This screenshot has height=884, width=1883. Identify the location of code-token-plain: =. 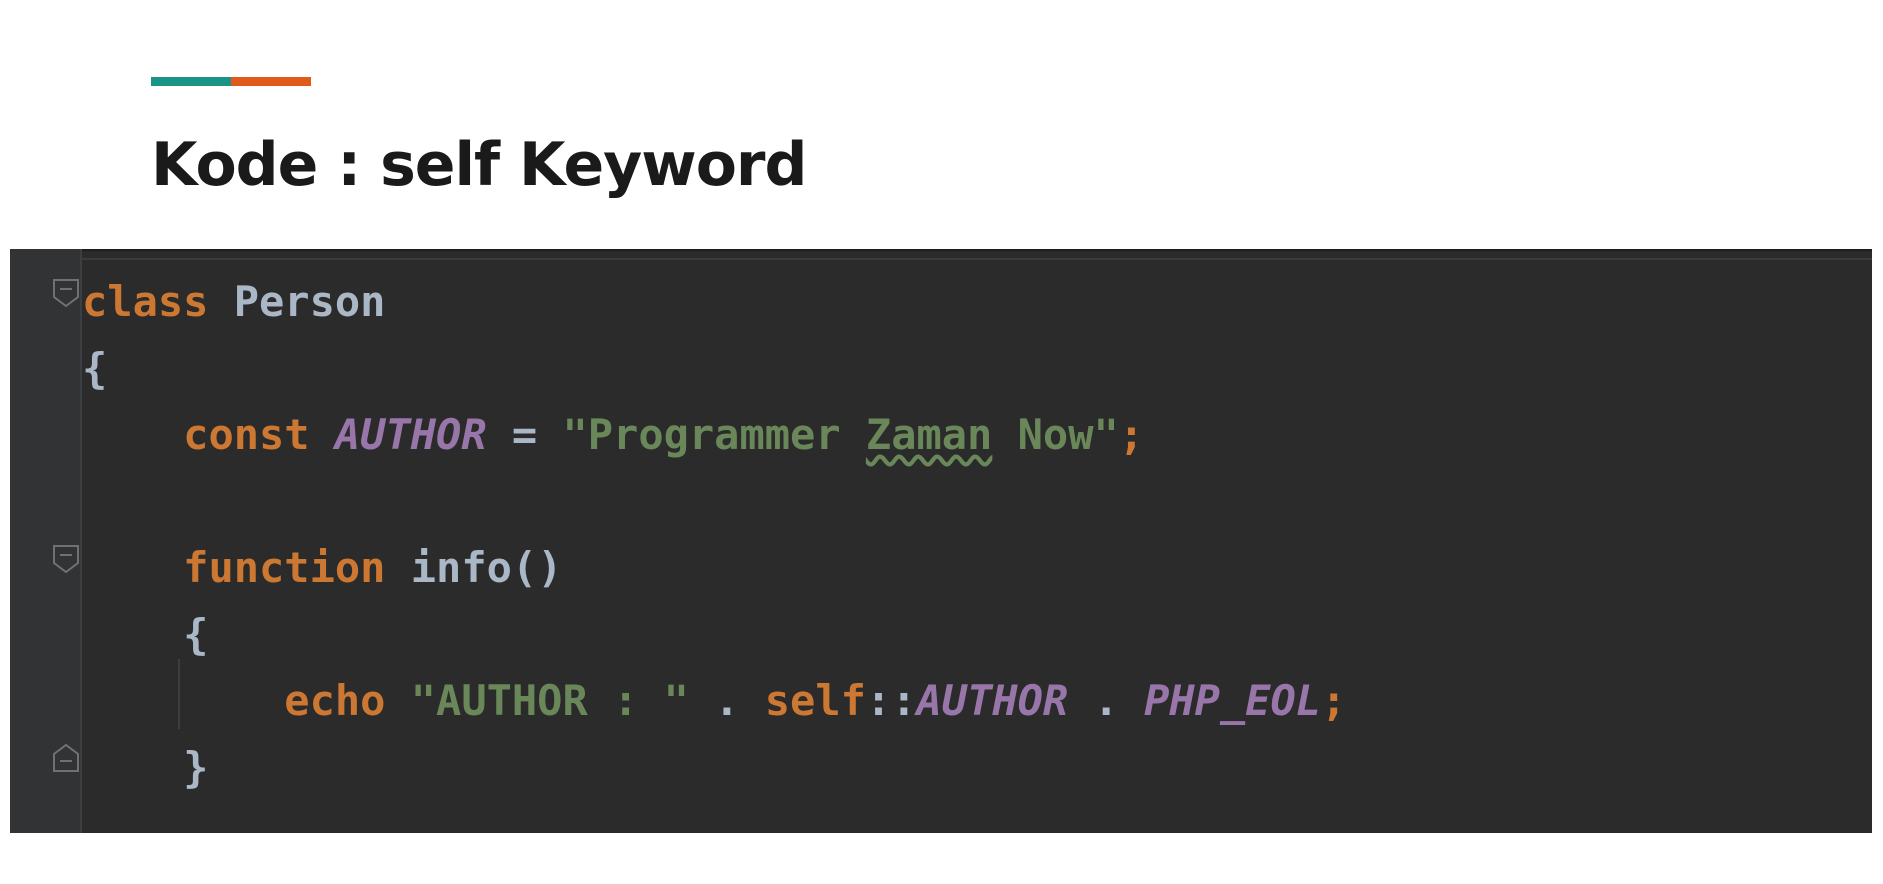
(524, 434).